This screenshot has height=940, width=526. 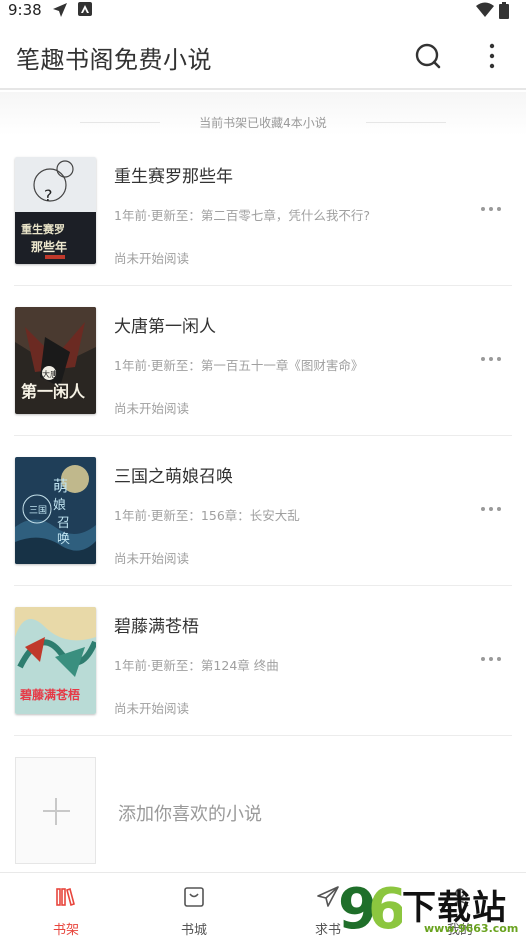 I want to click on paper-plane-icon, so click(x=328, y=896).